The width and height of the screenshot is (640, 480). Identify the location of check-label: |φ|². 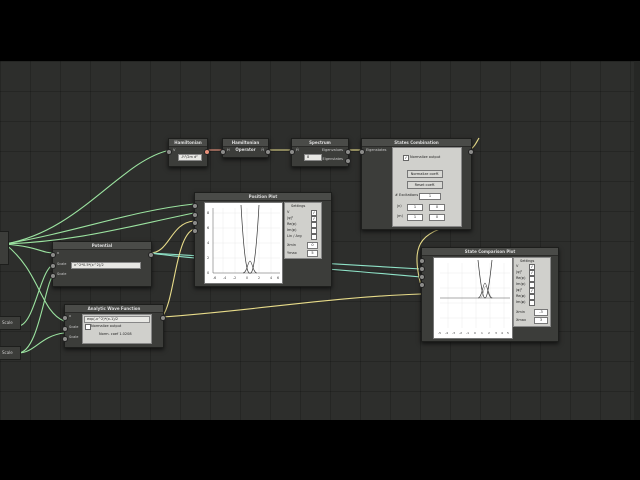
(519, 290).